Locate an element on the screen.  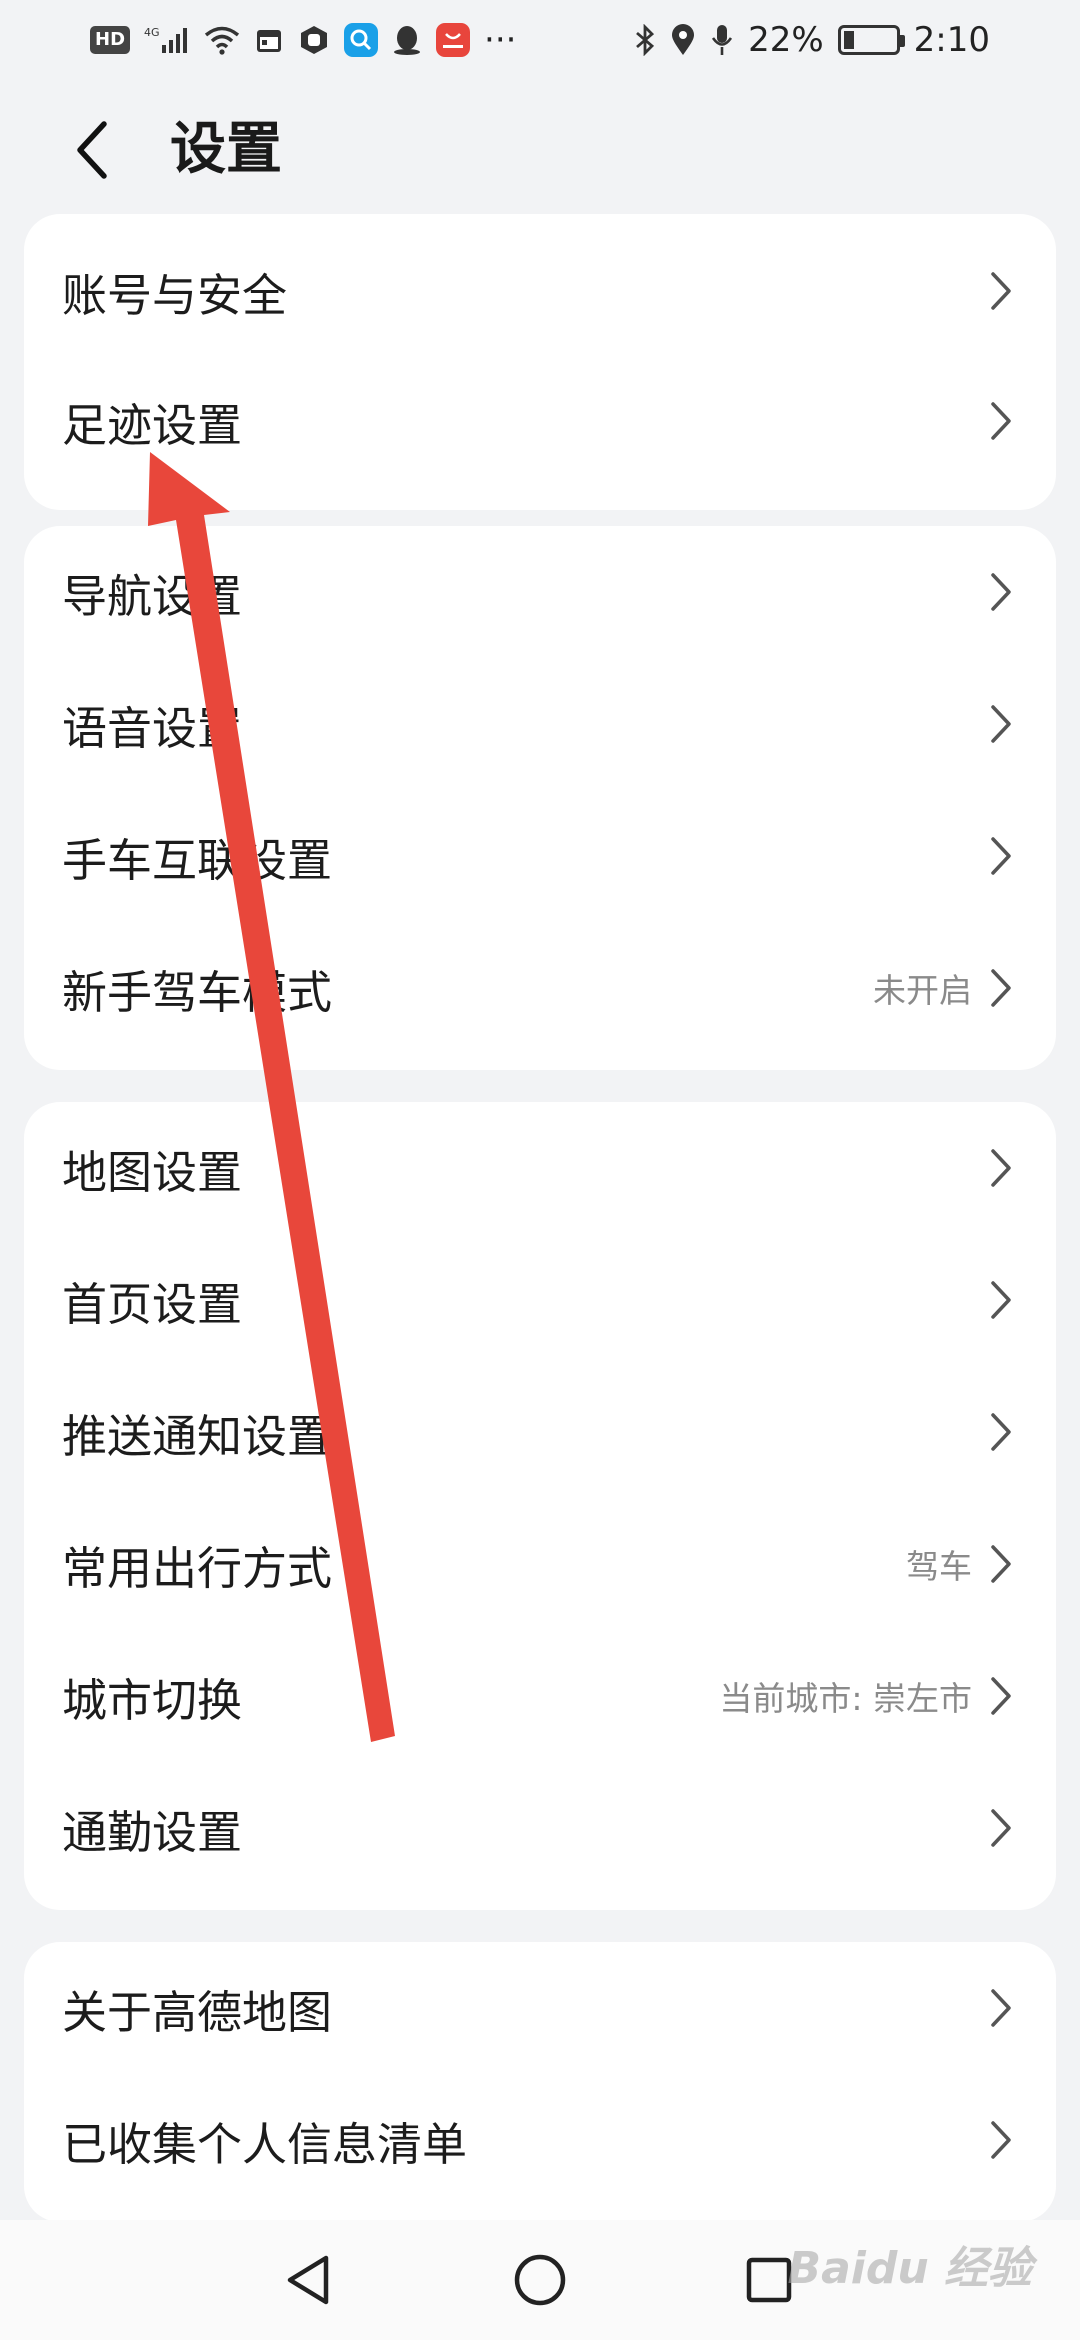
settings-group: 关于高德地图已收集个人信息清单 is located at coordinates (540, 2082).